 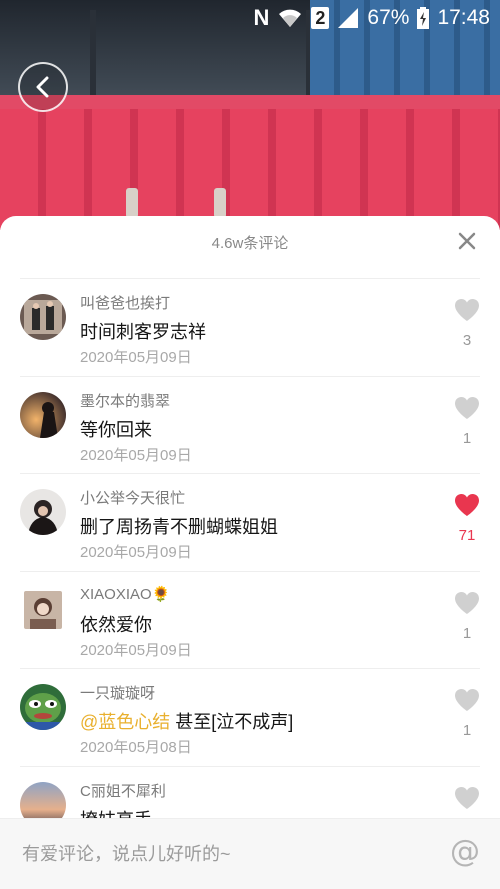 I want to click on chevron-left-icon, so click(x=42, y=87).